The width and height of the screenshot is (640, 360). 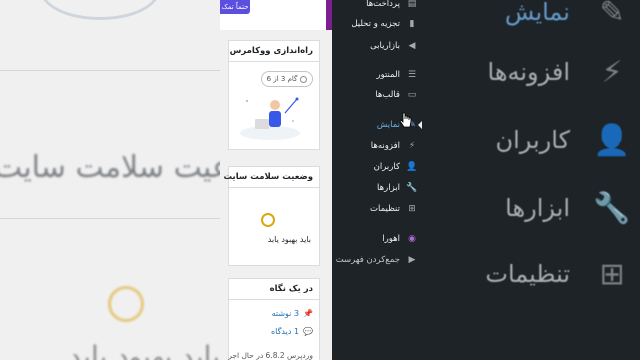 What do you see at coordinates (270, 355) in the screenshot?
I see `wordpress-version-text: وردپرس 6.8.2 در حال اجر` at bounding box center [270, 355].